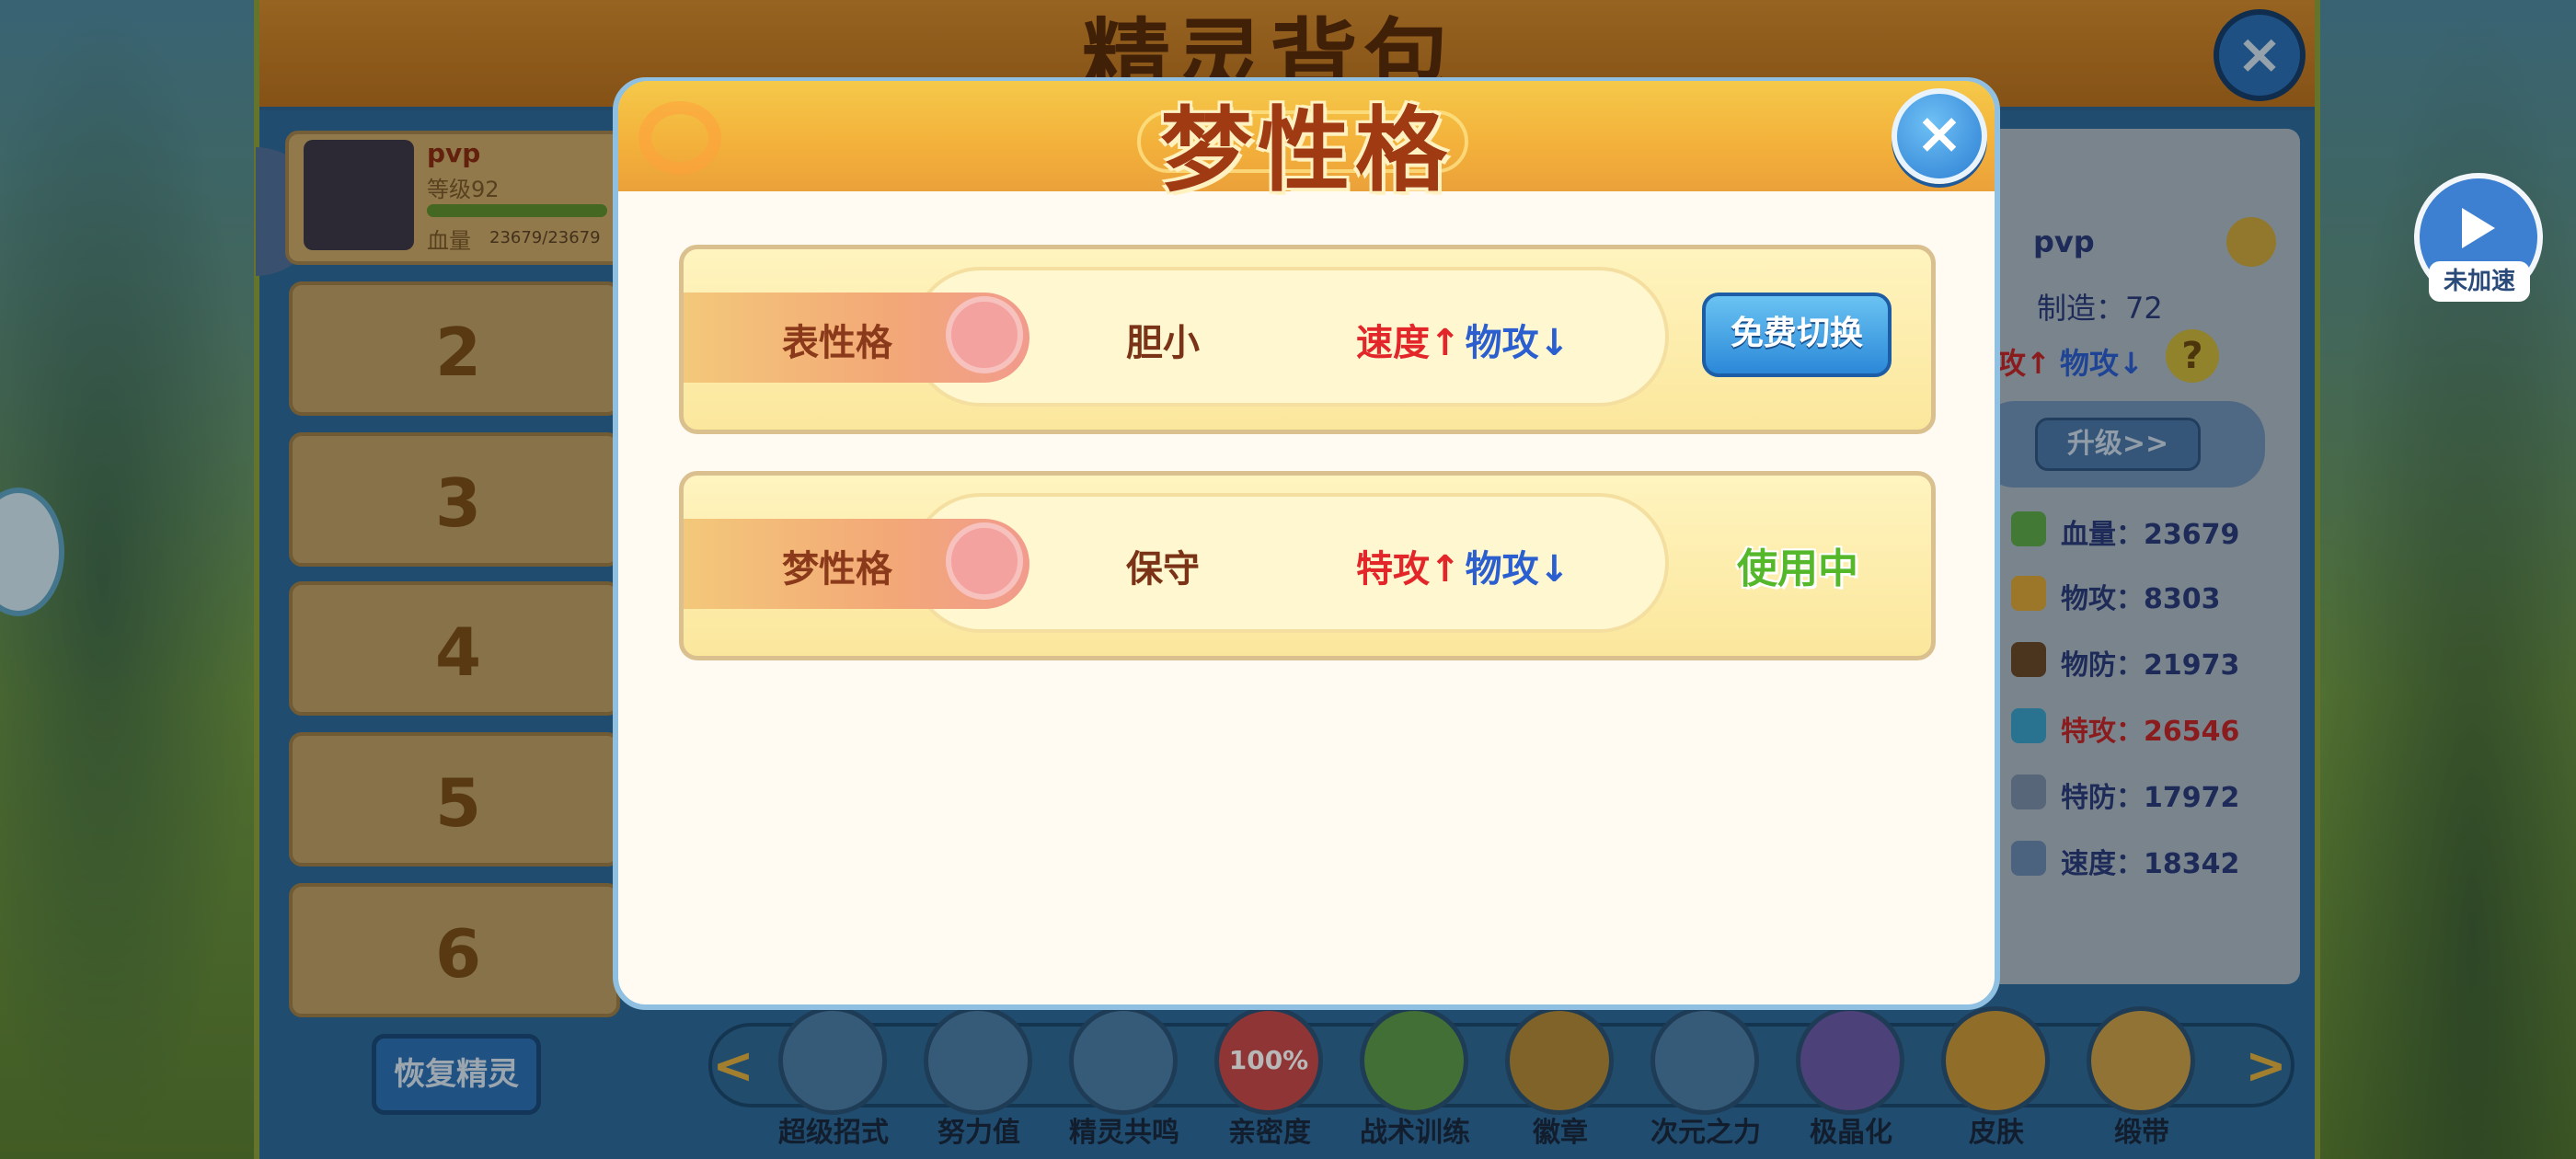 This screenshot has width=2576, height=1159. Describe the element at coordinates (679, 138) in the screenshot. I see `header-ornament` at that location.